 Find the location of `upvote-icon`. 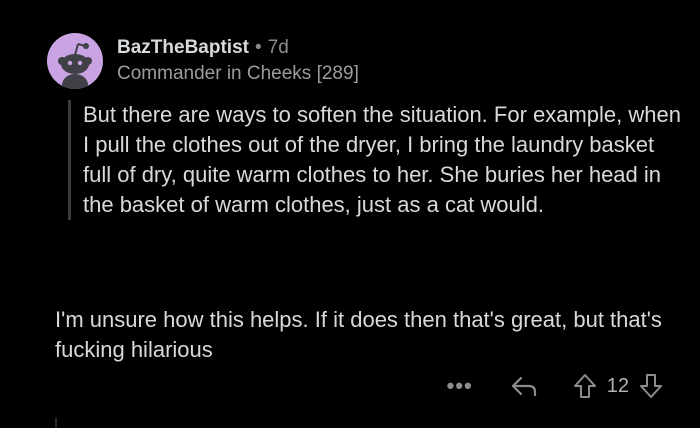

upvote-icon is located at coordinates (584, 386).